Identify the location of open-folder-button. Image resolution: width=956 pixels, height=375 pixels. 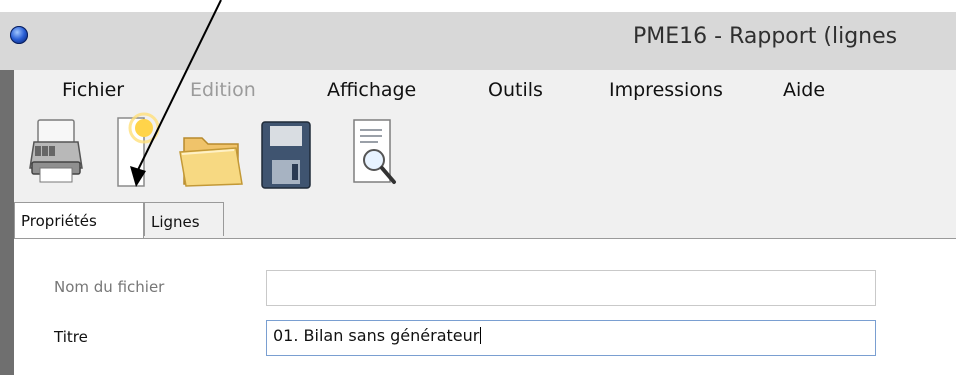
(211, 152).